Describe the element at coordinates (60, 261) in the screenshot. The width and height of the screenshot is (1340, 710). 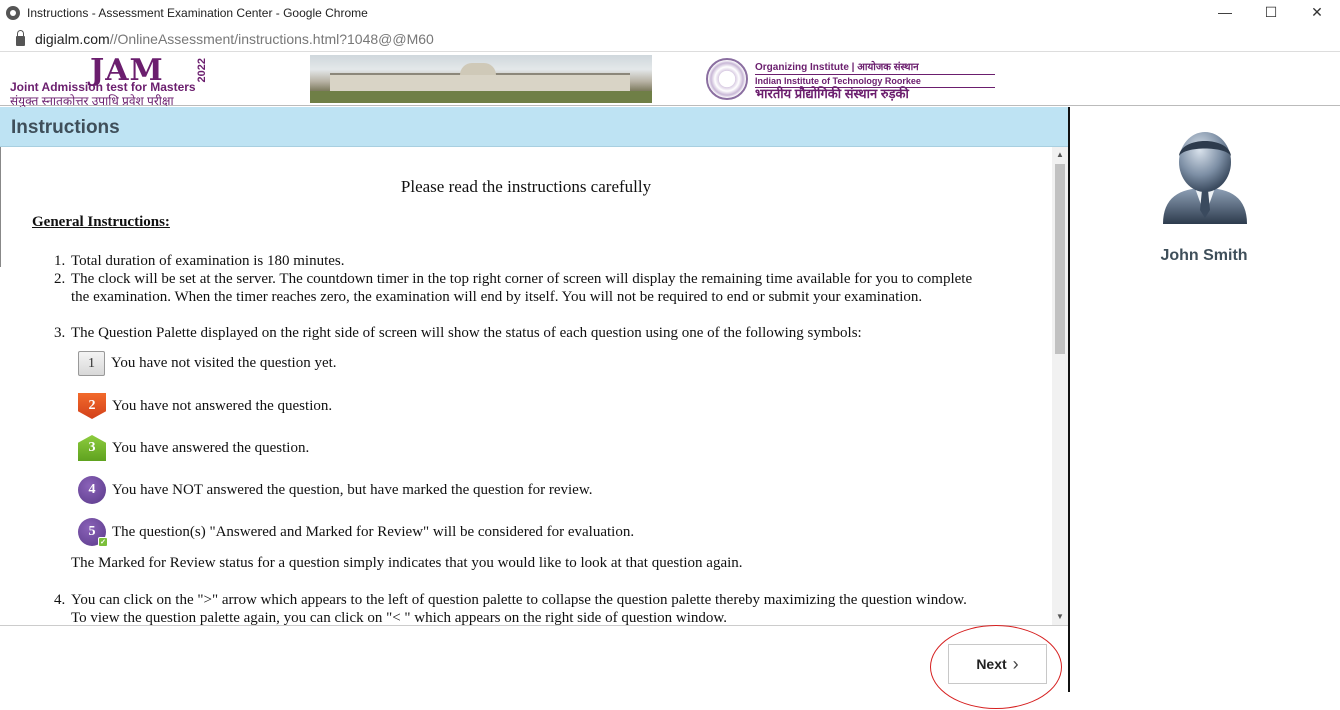
I see `item-number: 1.` at that location.